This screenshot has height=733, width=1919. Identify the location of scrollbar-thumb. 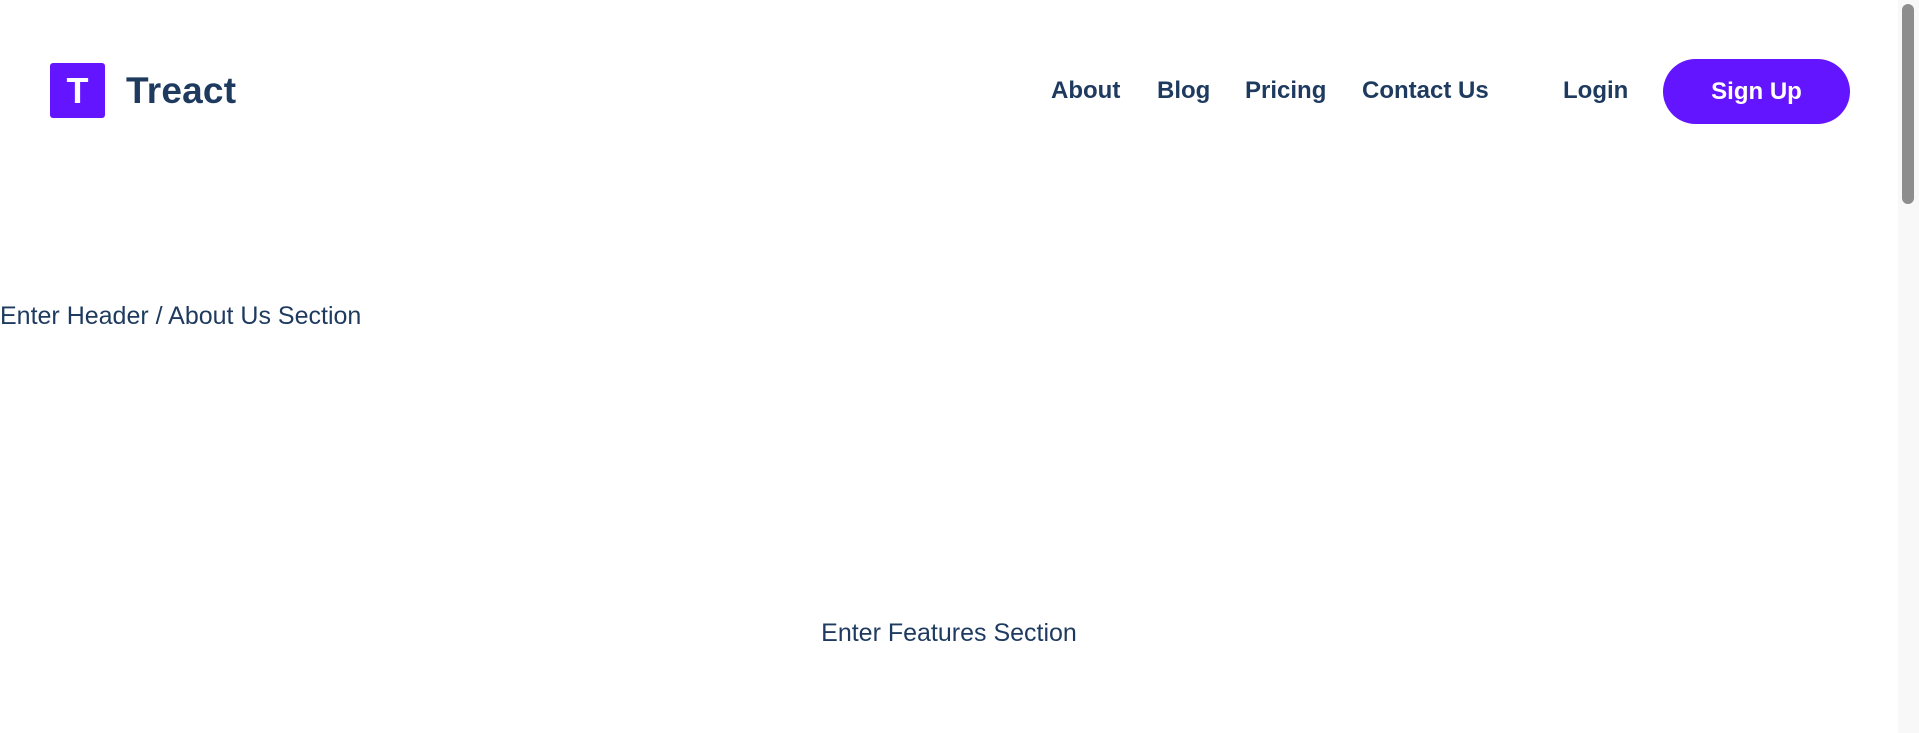
(1908, 104).